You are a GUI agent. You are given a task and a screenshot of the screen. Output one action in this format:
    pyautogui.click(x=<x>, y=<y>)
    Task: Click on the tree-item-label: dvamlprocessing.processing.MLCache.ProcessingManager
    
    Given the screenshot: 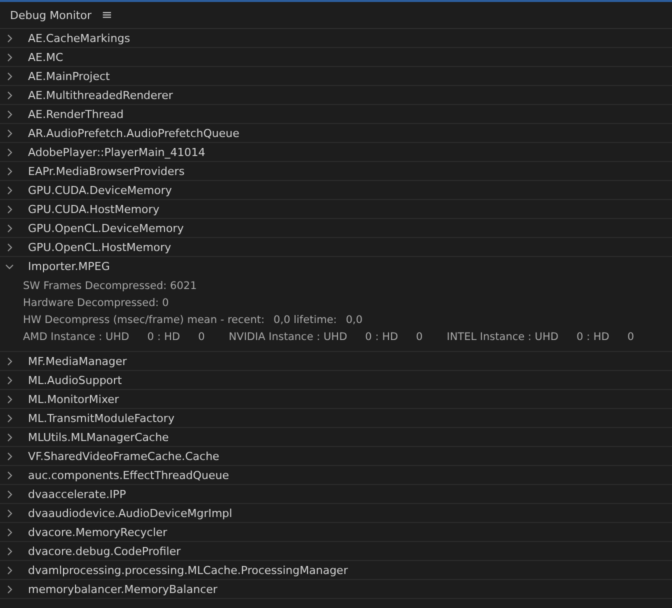 What is the action you would take?
    pyautogui.click(x=188, y=570)
    